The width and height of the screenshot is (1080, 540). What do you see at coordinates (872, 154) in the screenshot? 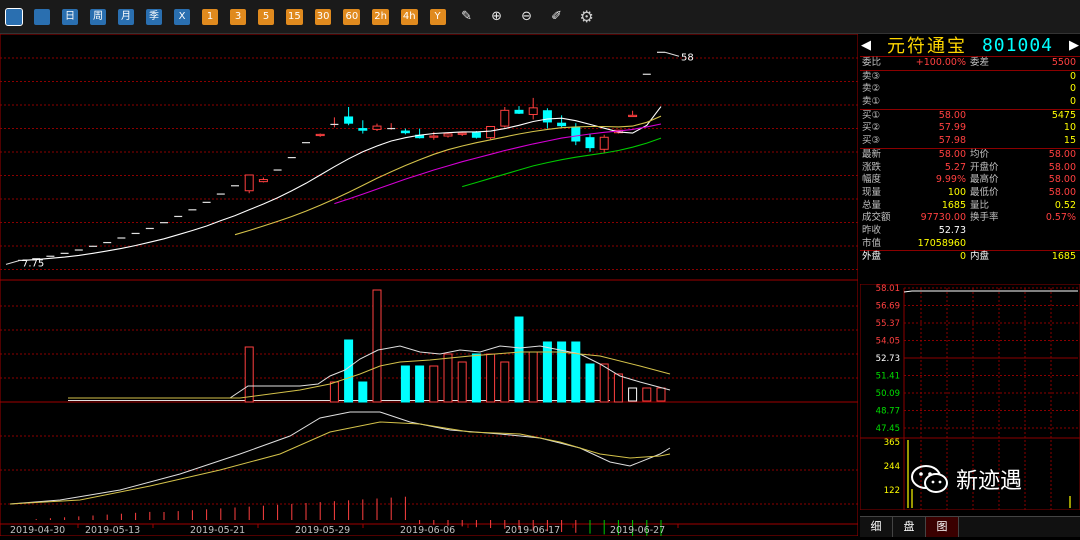
I see `stat-label: 最新` at bounding box center [872, 154].